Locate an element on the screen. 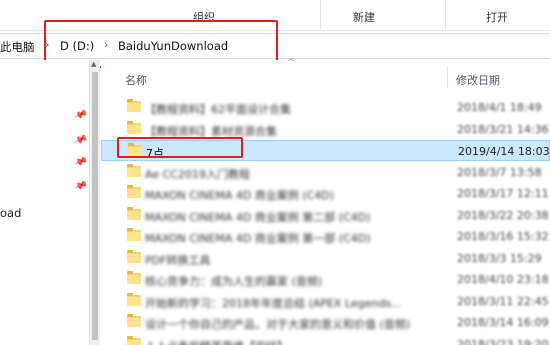  ribbon-group-open: 打开 is located at coordinates (497, 17).